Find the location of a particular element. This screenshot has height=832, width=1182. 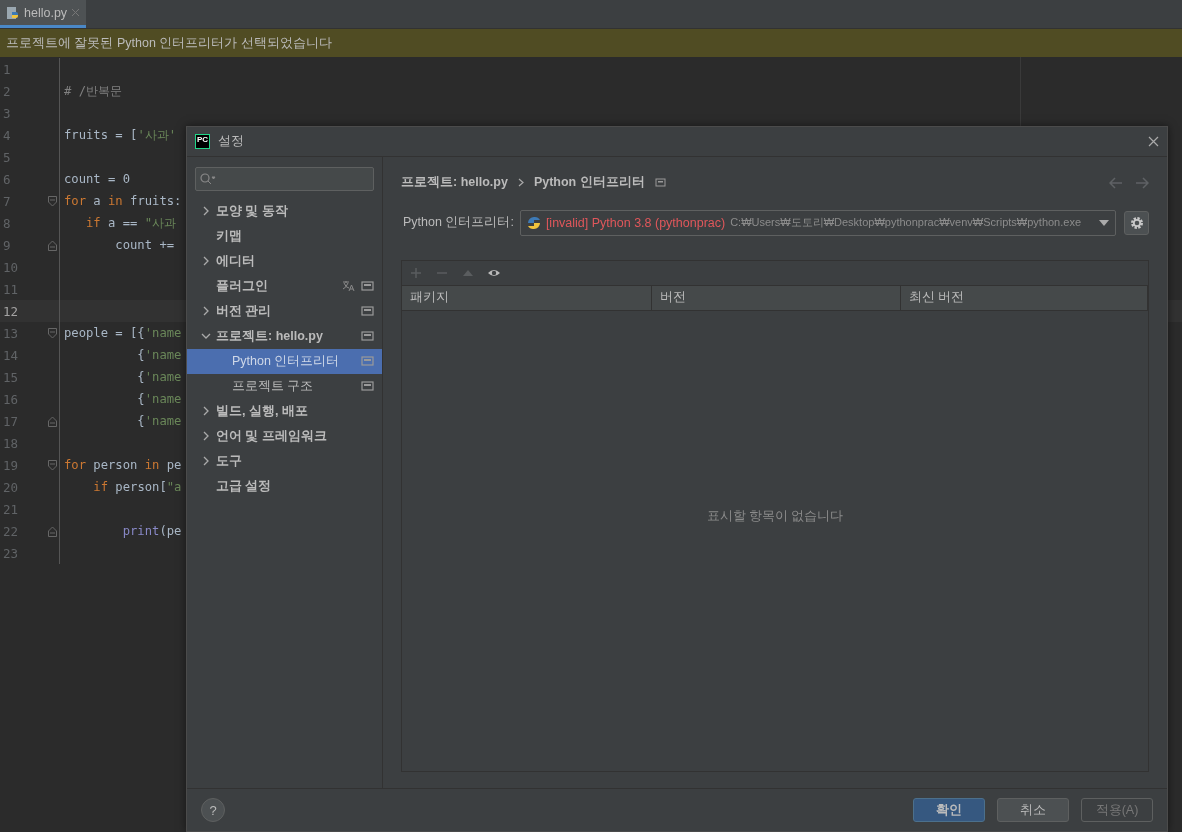

code-line: print(pe is located at coordinates (151, 531).